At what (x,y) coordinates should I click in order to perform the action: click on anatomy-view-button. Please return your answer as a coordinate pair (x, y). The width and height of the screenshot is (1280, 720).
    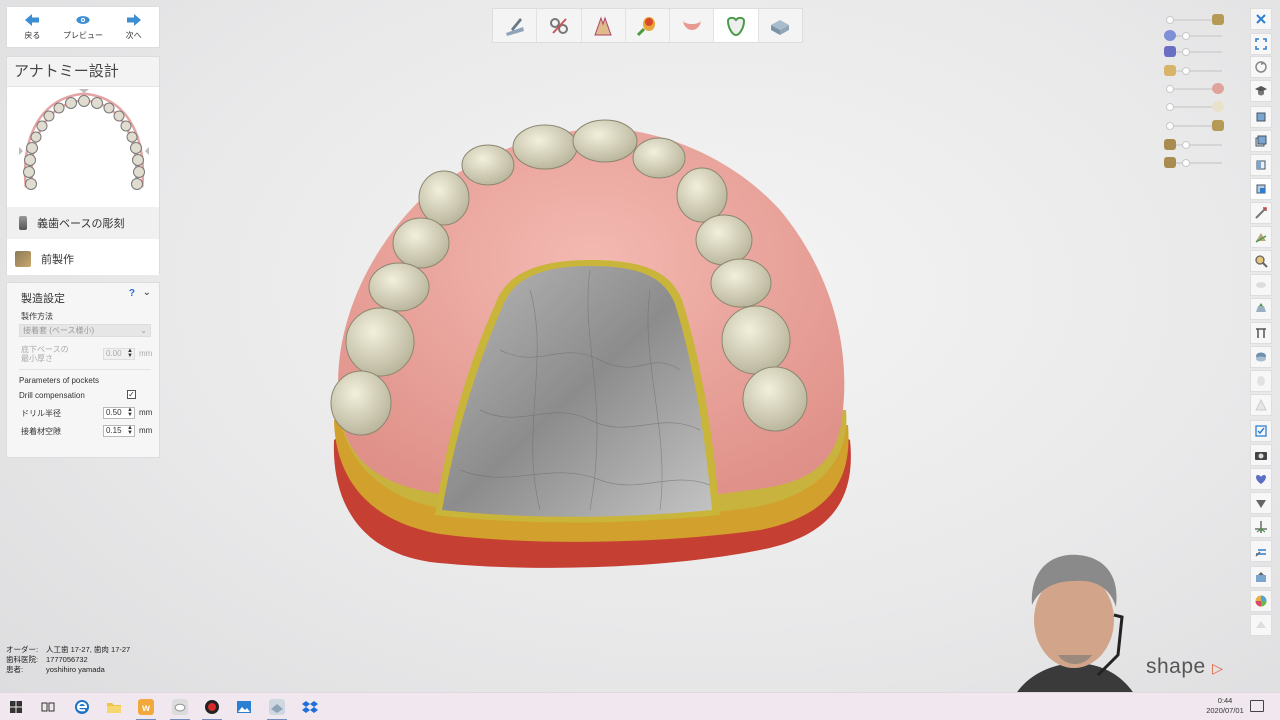
    Looking at the image, I should click on (1261, 503).